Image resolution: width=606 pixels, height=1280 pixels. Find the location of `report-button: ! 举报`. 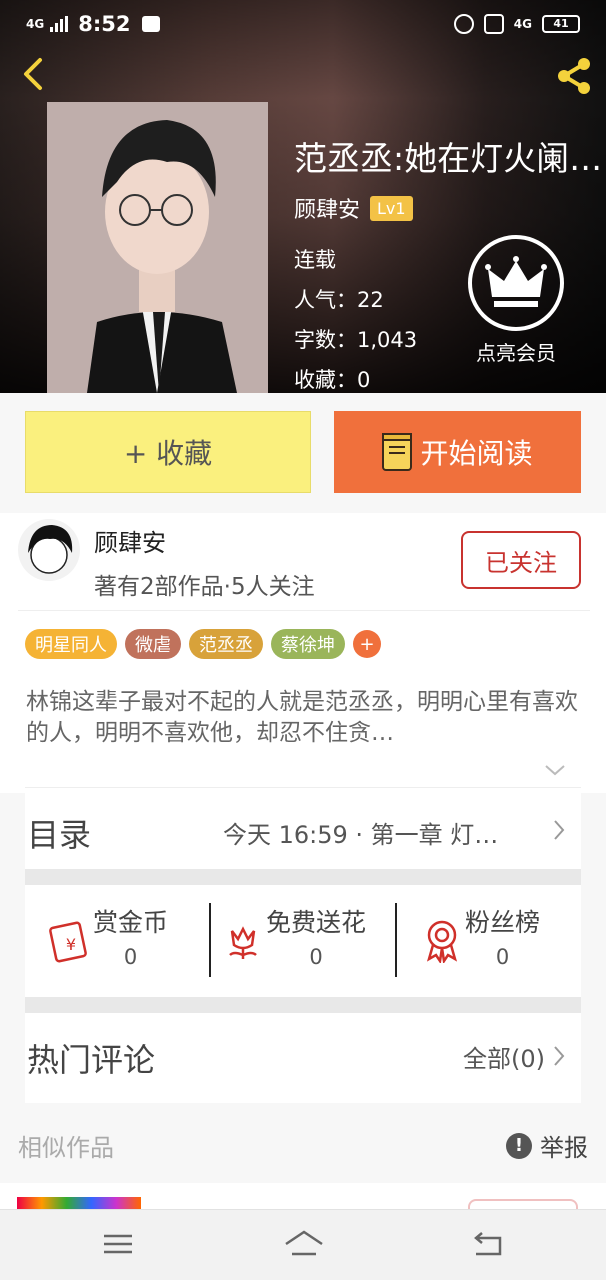

report-button: ! 举报 is located at coordinates (547, 1145).